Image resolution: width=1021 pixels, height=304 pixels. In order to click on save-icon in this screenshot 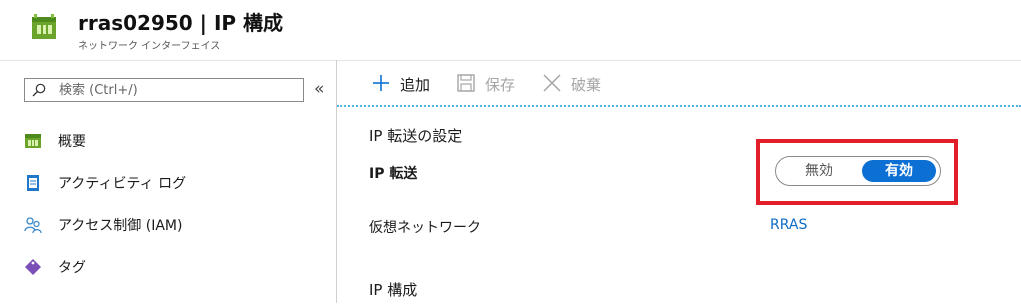, I will do `click(466, 83)`.